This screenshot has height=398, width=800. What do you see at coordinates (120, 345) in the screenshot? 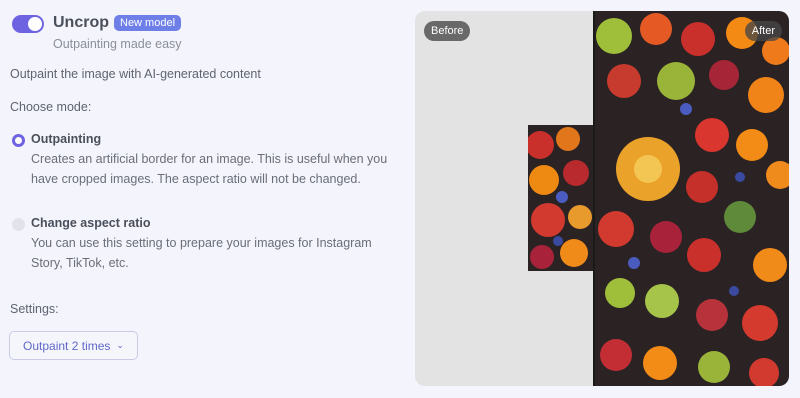
I see `chevron-down-icon: ⌄` at bounding box center [120, 345].